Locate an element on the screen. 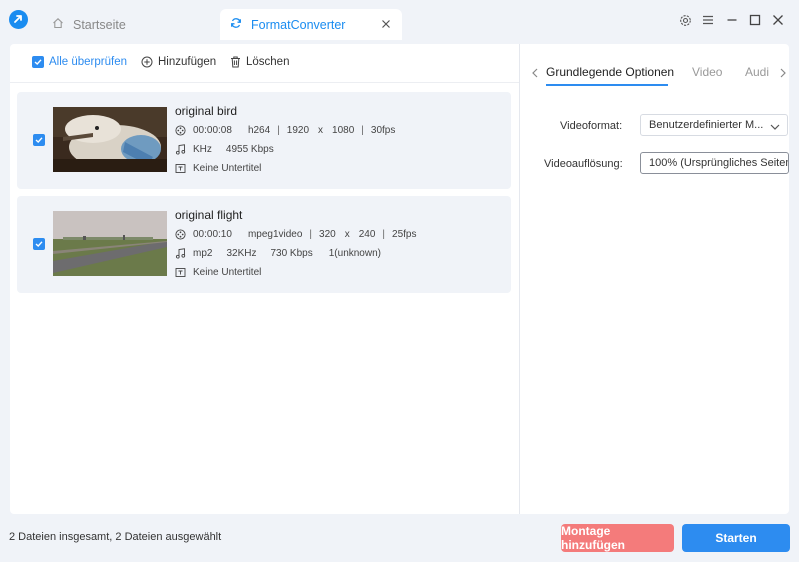  refresh-icon is located at coordinates (236, 24).